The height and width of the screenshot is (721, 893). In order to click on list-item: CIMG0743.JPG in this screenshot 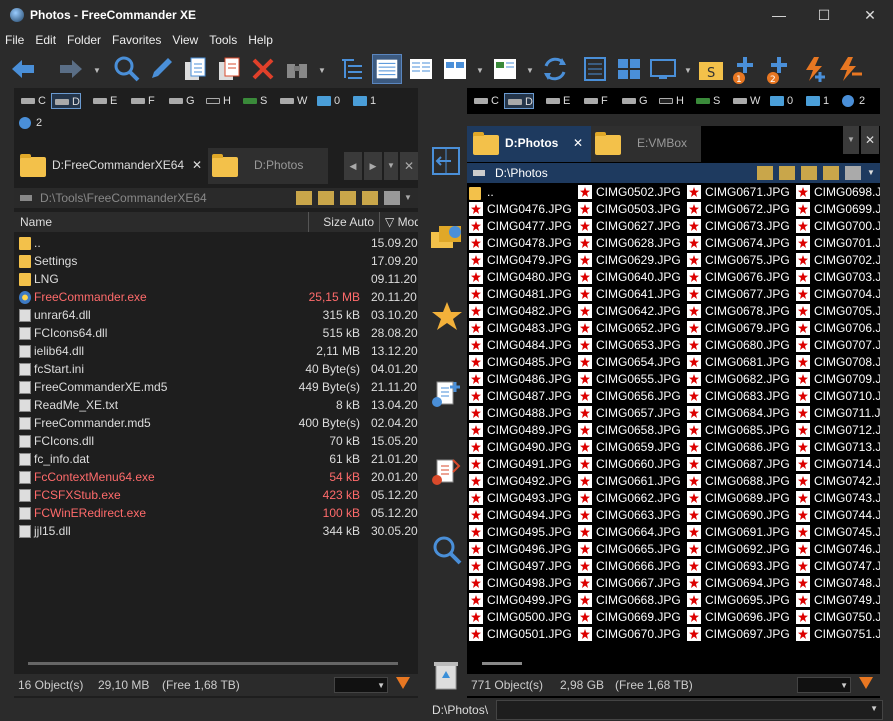, I will do `click(838, 498)`.